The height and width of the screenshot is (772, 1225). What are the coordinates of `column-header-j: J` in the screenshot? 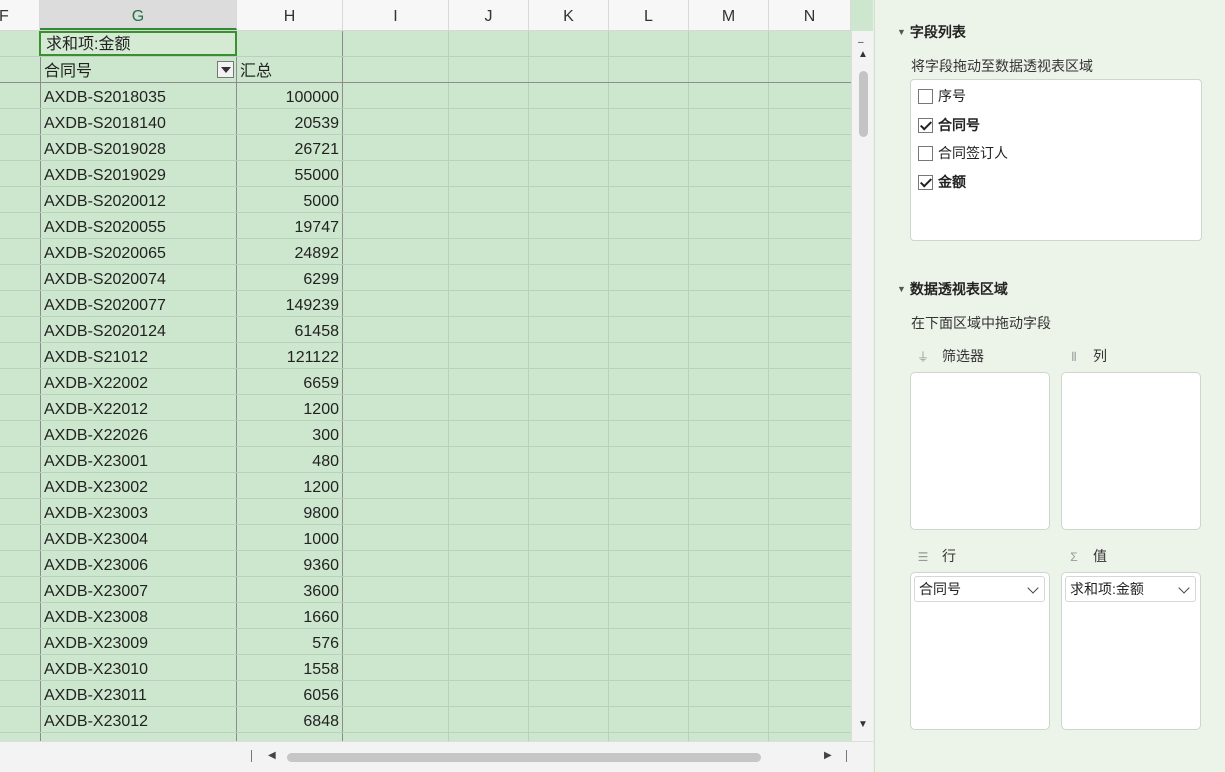 It's located at (489, 15).